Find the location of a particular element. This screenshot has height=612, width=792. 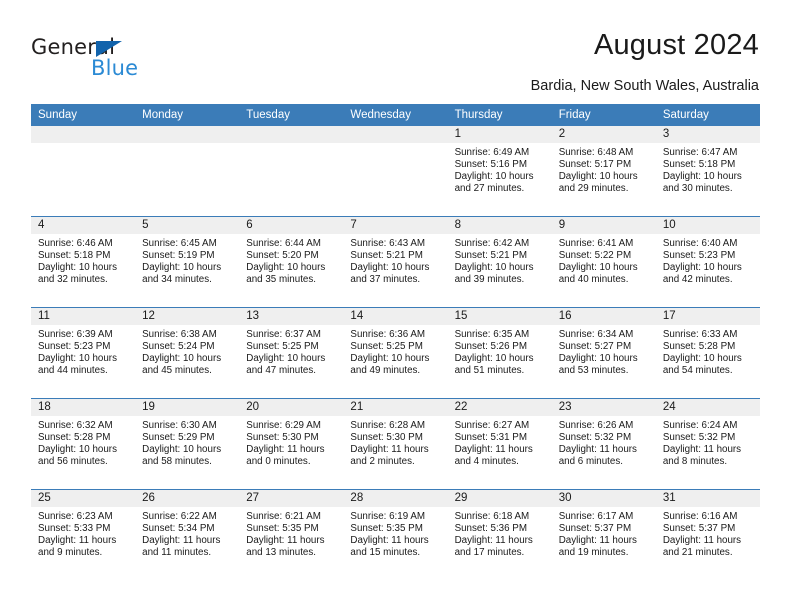

sunrise-text: Sunrise: 6:29 AM is located at coordinates (283, 425).